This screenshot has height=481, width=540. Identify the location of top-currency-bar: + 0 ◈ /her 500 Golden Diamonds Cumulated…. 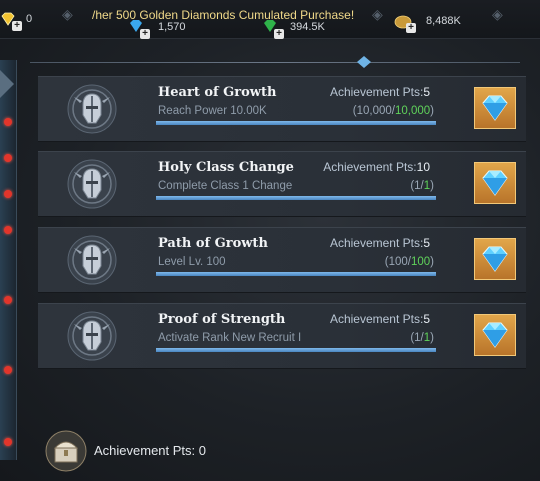
(270, 19).